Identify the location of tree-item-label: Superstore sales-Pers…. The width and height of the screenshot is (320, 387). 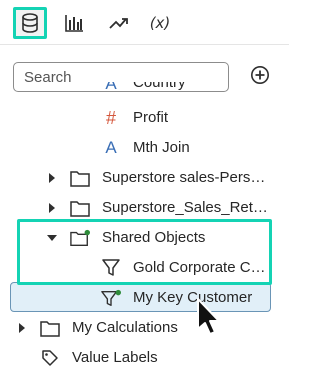
(184, 177).